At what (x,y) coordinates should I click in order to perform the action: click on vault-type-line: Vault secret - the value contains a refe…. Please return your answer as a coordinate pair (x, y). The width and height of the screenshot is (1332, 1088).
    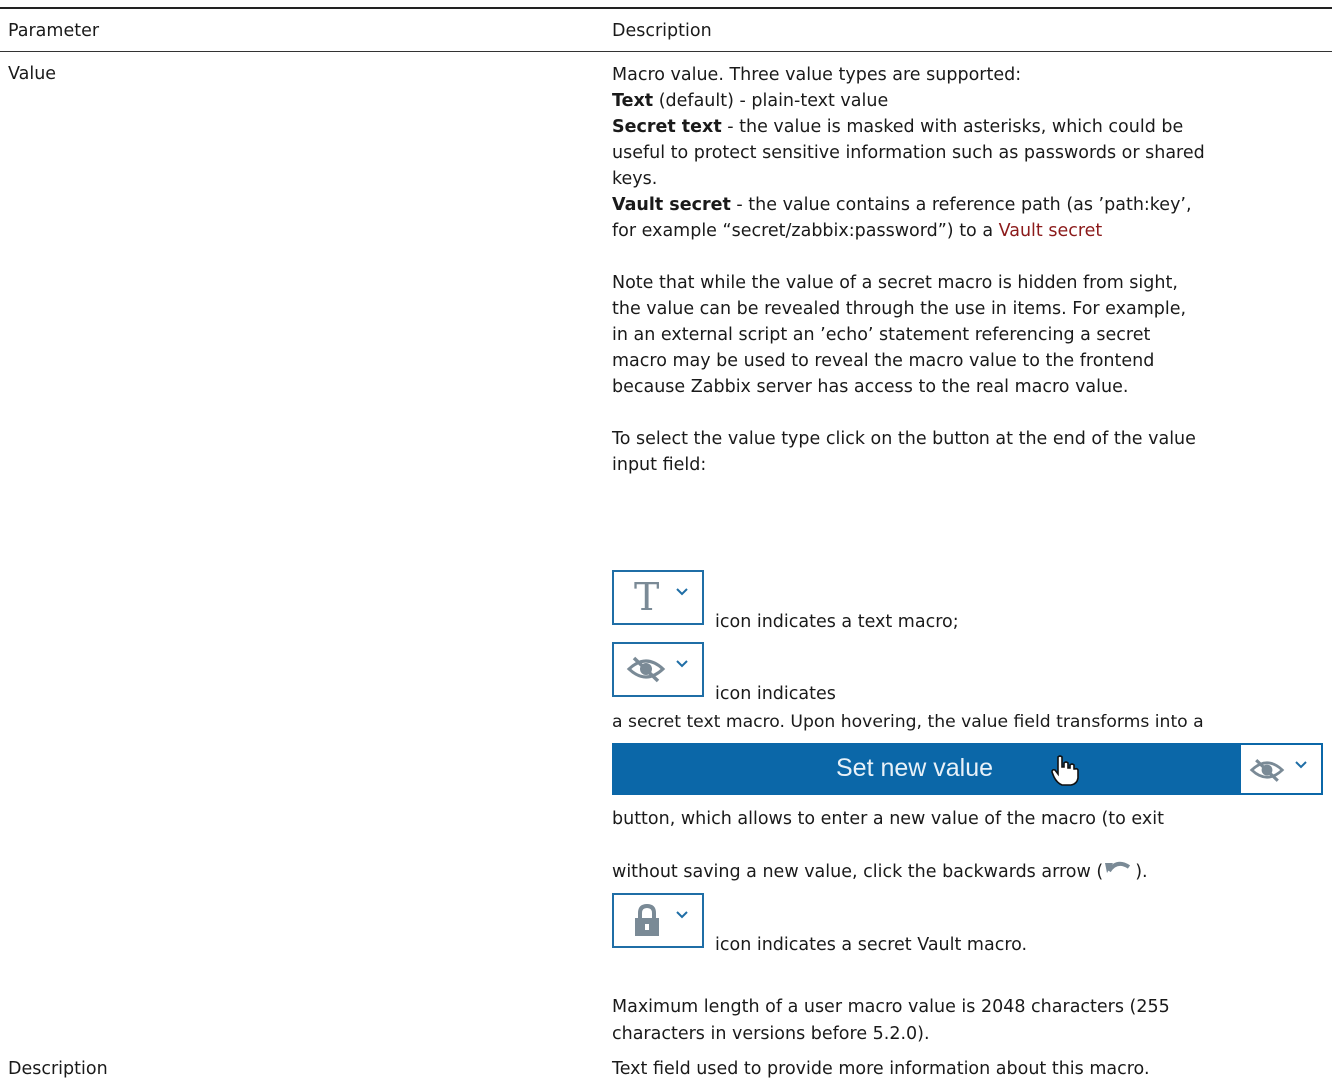
    Looking at the image, I should click on (902, 205).